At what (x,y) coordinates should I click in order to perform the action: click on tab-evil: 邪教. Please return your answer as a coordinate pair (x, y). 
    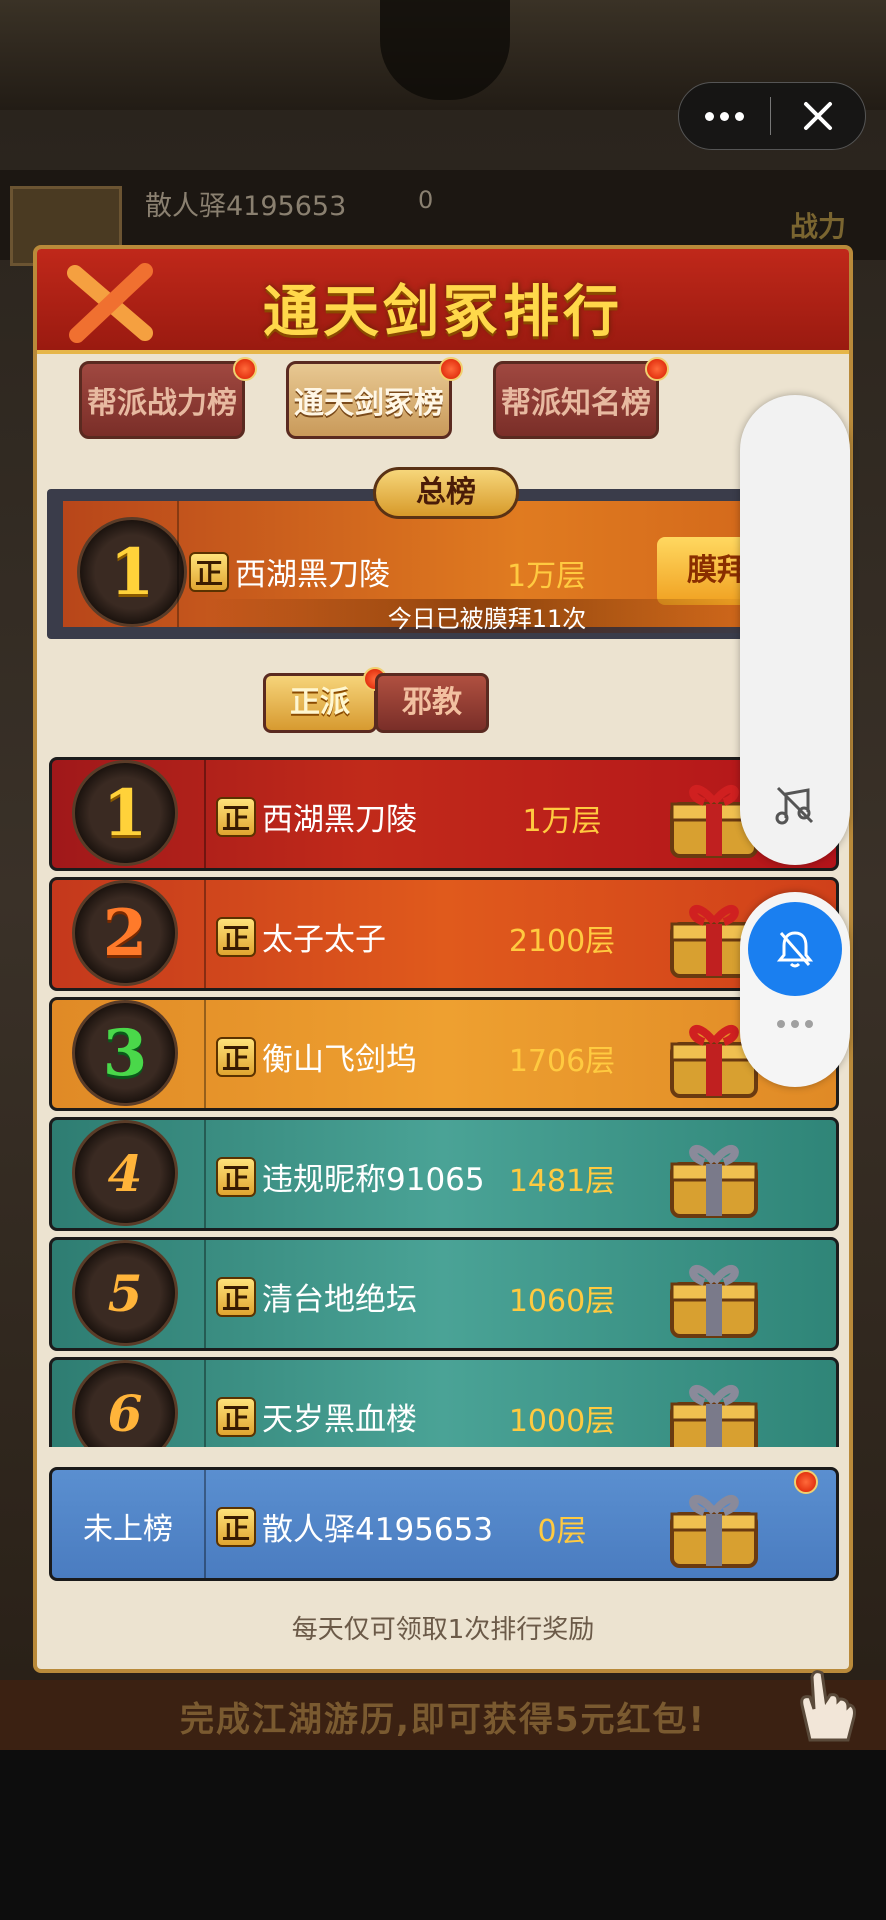
    Looking at the image, I should click on (432, 703).